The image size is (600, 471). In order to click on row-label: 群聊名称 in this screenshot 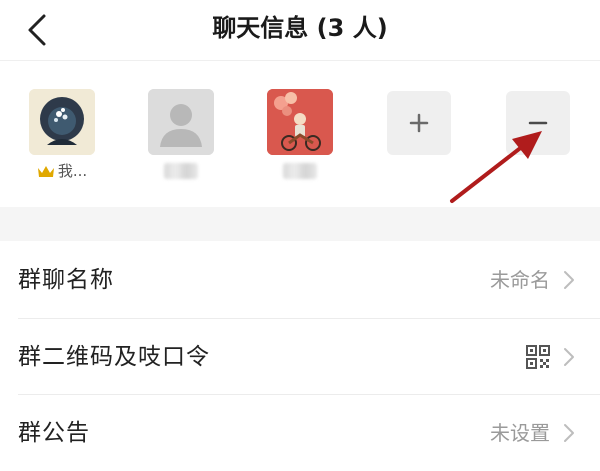, I will do `click(66, 280)`.